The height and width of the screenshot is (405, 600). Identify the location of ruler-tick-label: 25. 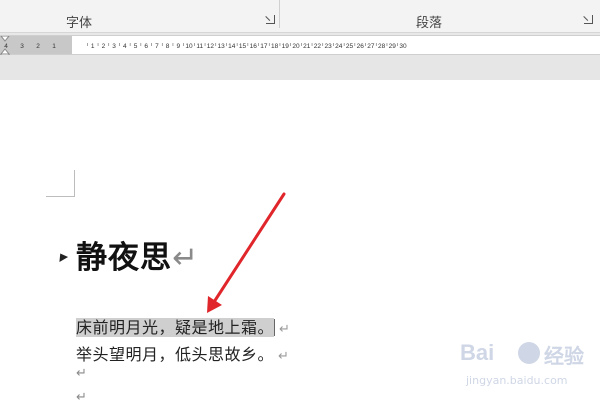
(350, 46).